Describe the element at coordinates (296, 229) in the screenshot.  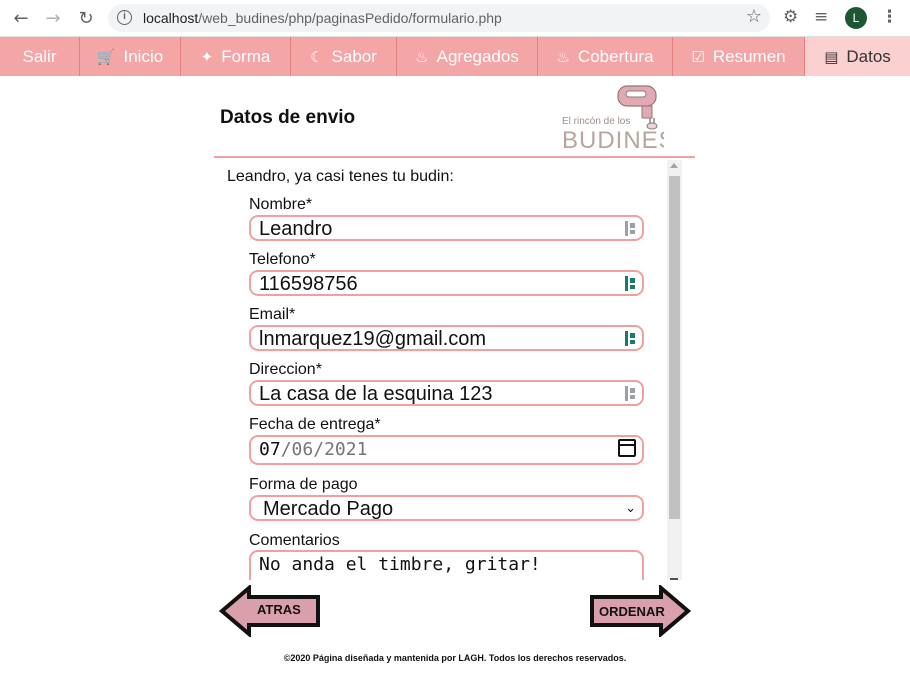
I see `nombre-value: Leandro` at that location.